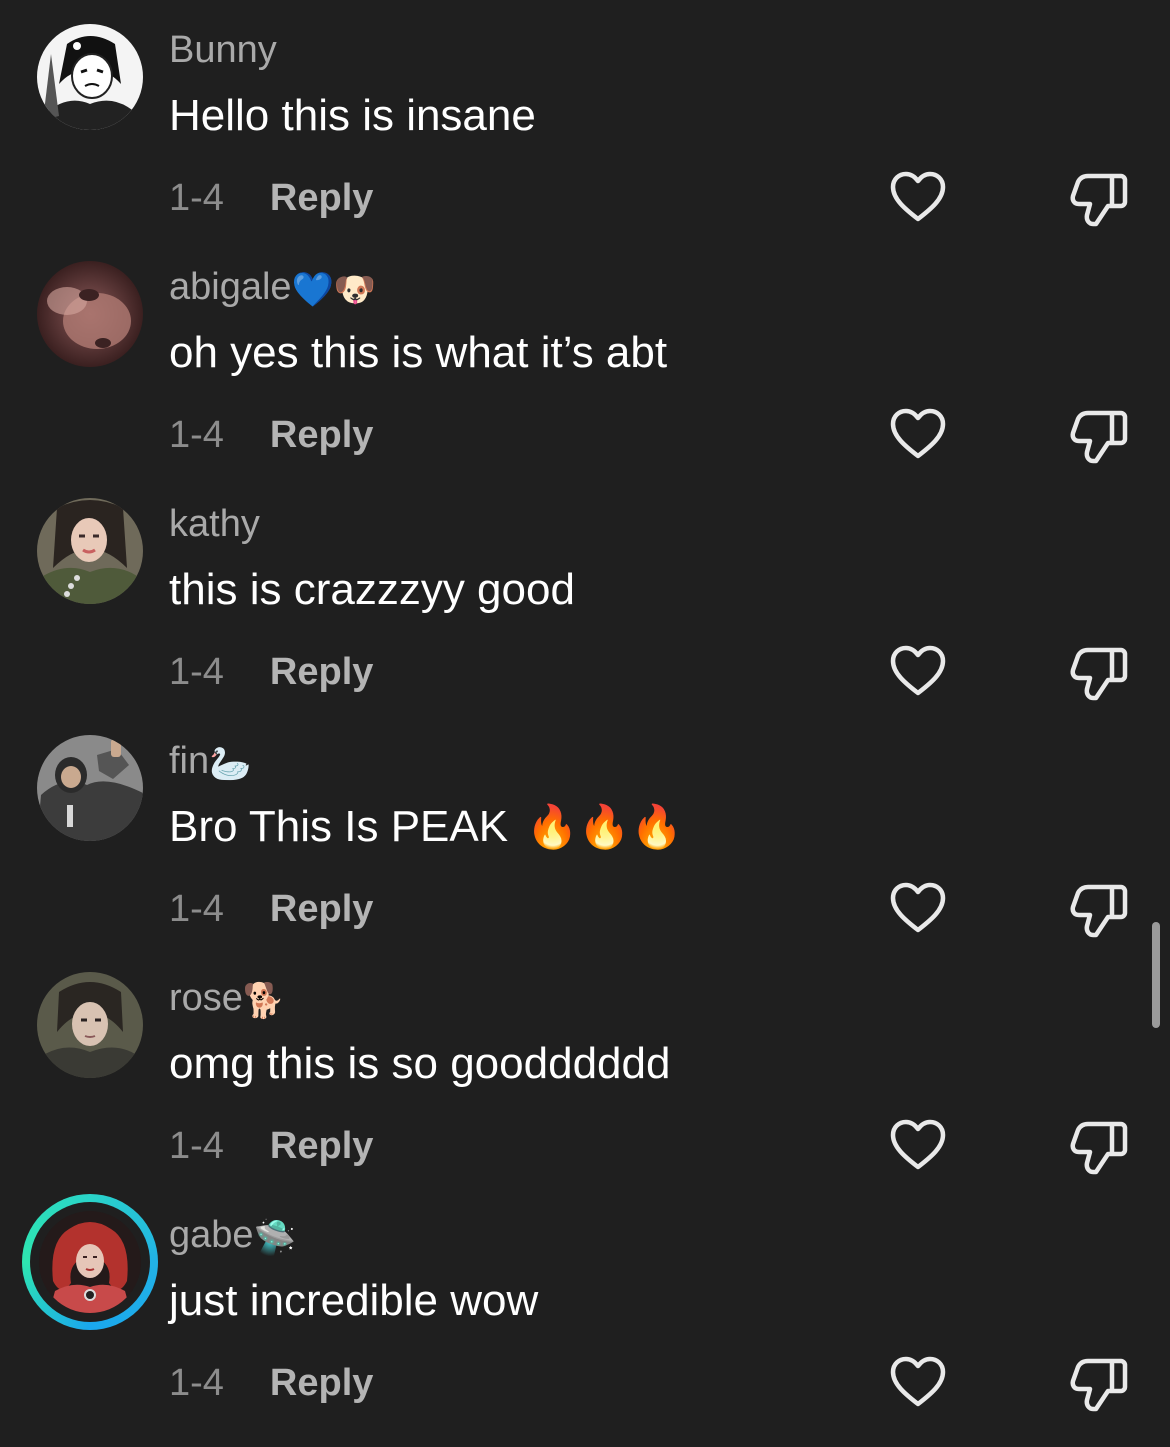 This screenshot has width=1170, height=1447. I want to click on comment-username: Bunny, so click(223, 51).